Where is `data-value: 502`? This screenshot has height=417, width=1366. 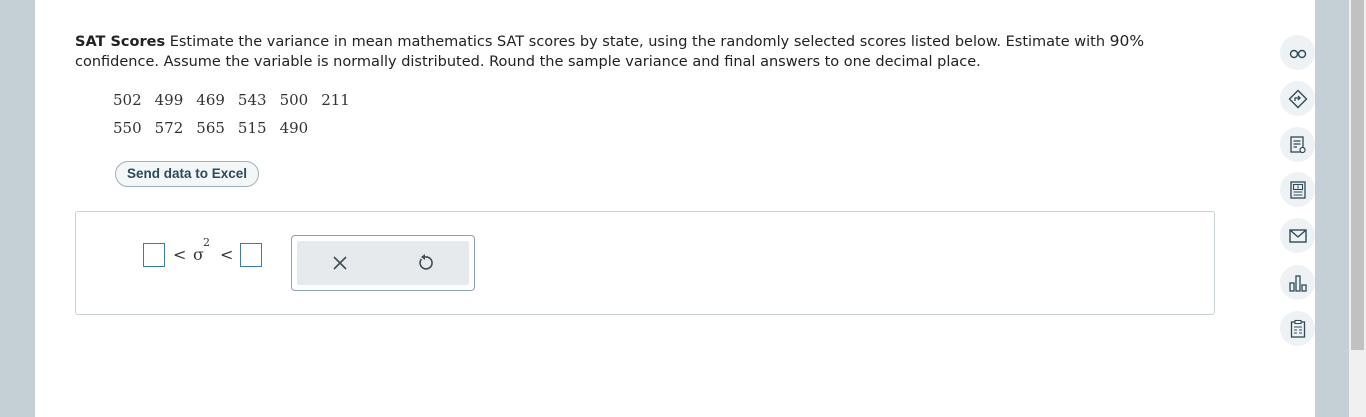
data-value: 502 is located at coordinates (127, 100).